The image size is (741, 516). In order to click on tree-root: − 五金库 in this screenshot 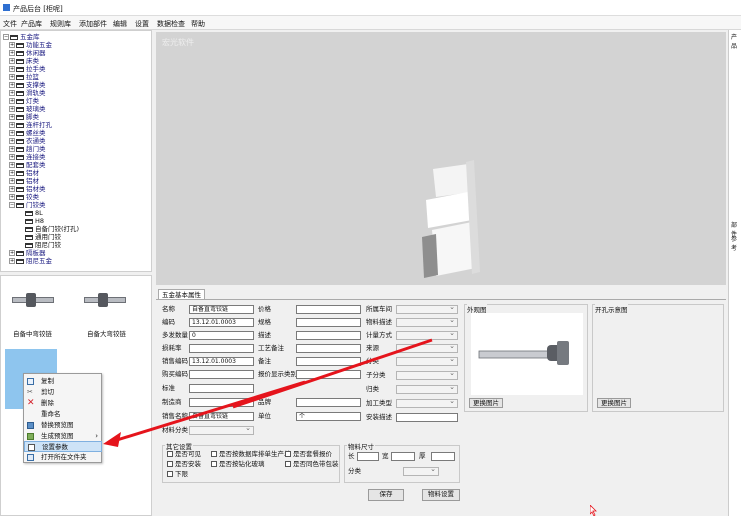, I will do `click(21, 37)`.